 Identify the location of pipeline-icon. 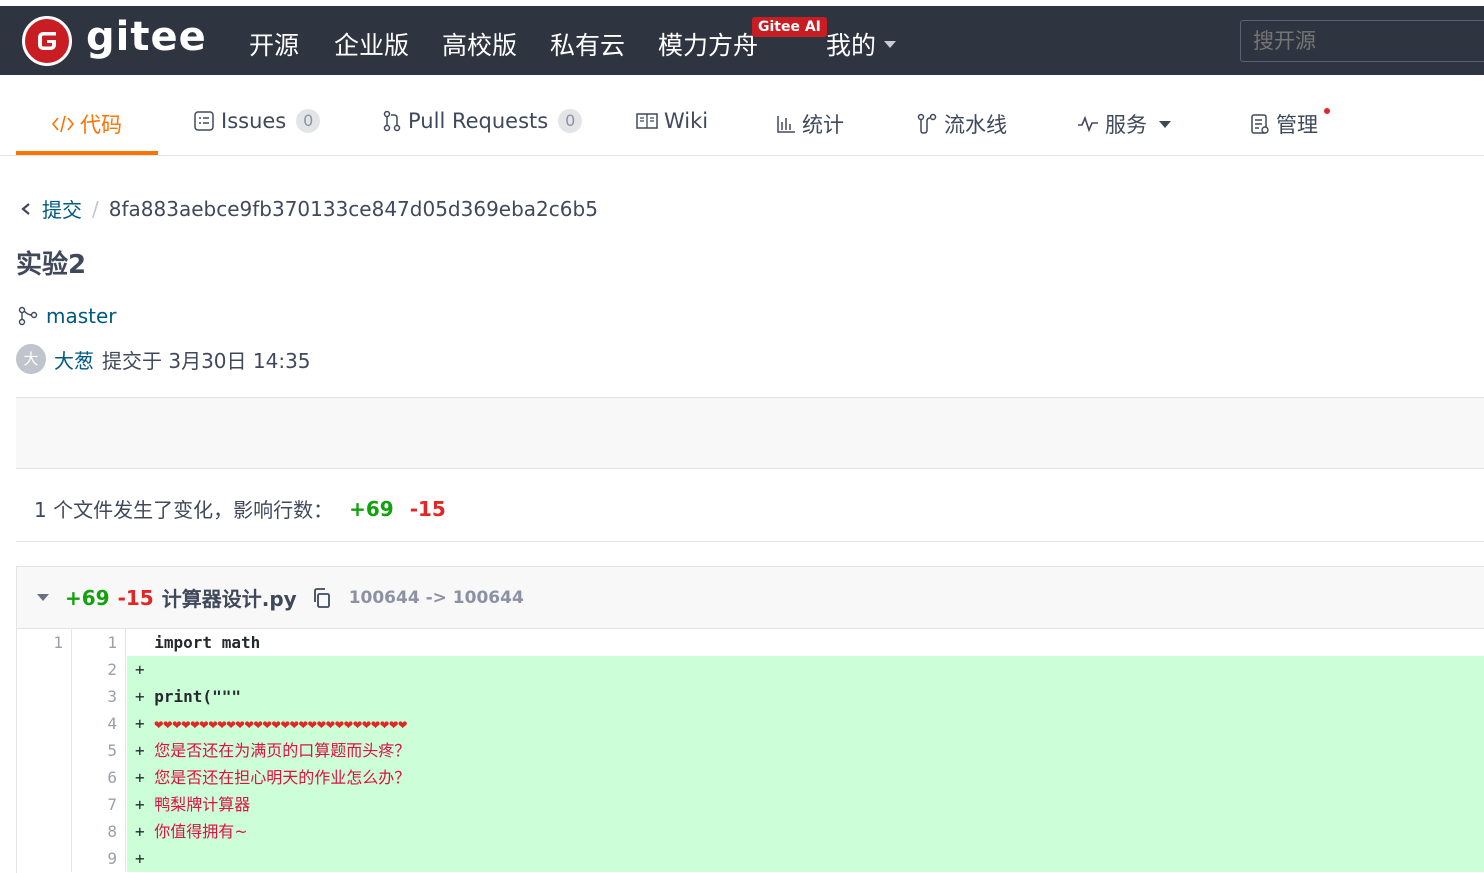
(927, 123).